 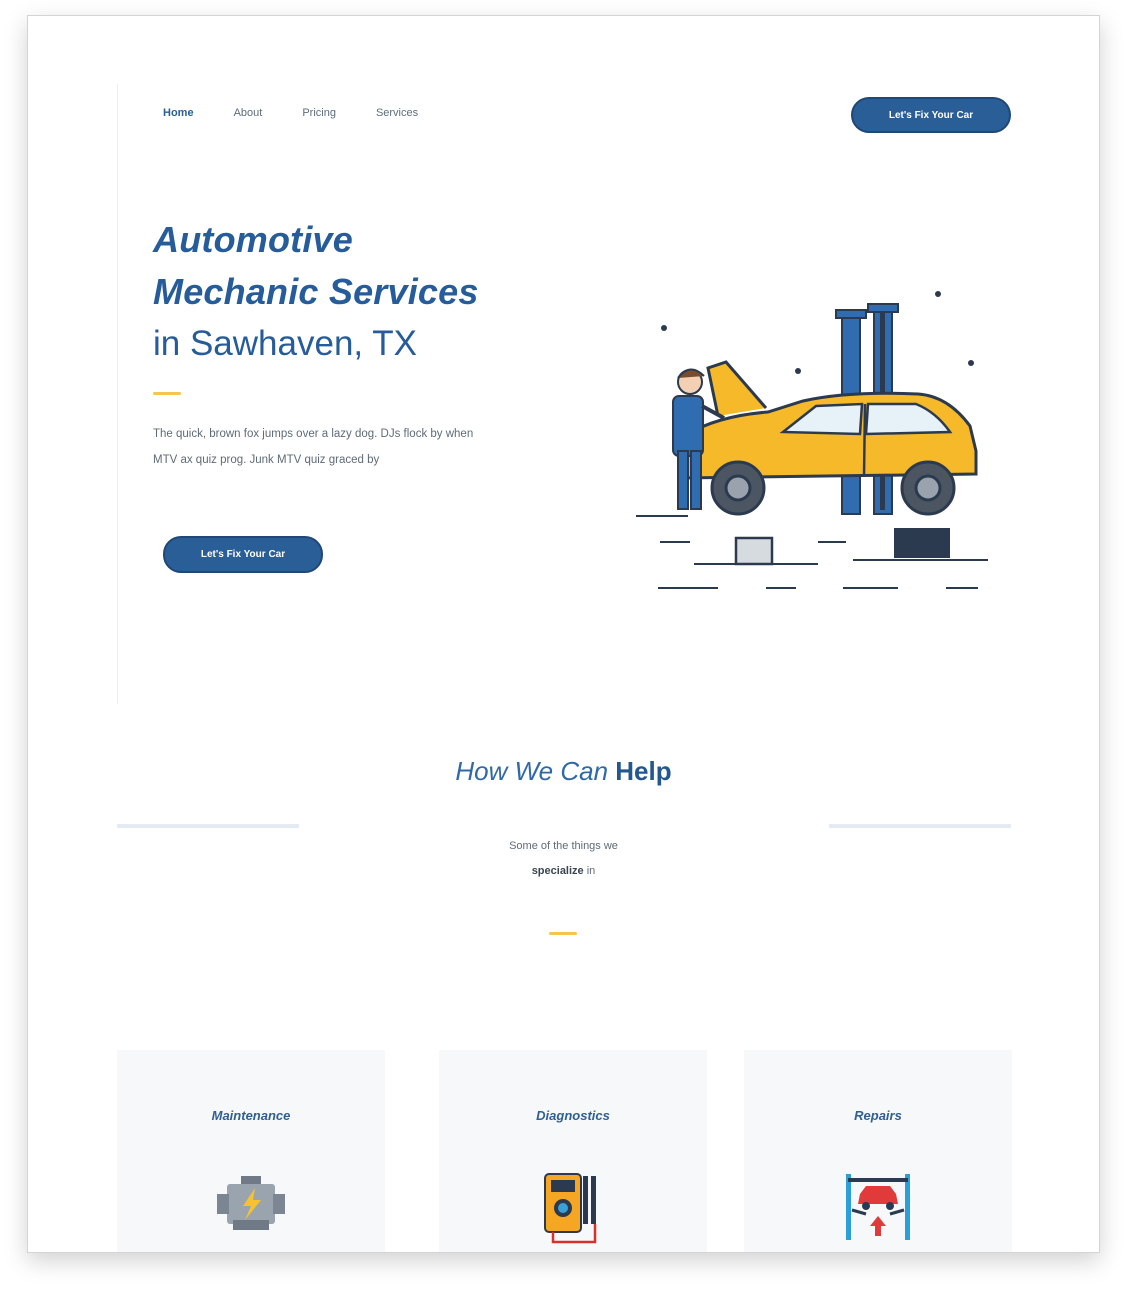 What do you see at coordinates (319, 113) in the screenshot?
I see `nav-item-pricing: Pricing` at bounding box center [319, 113].